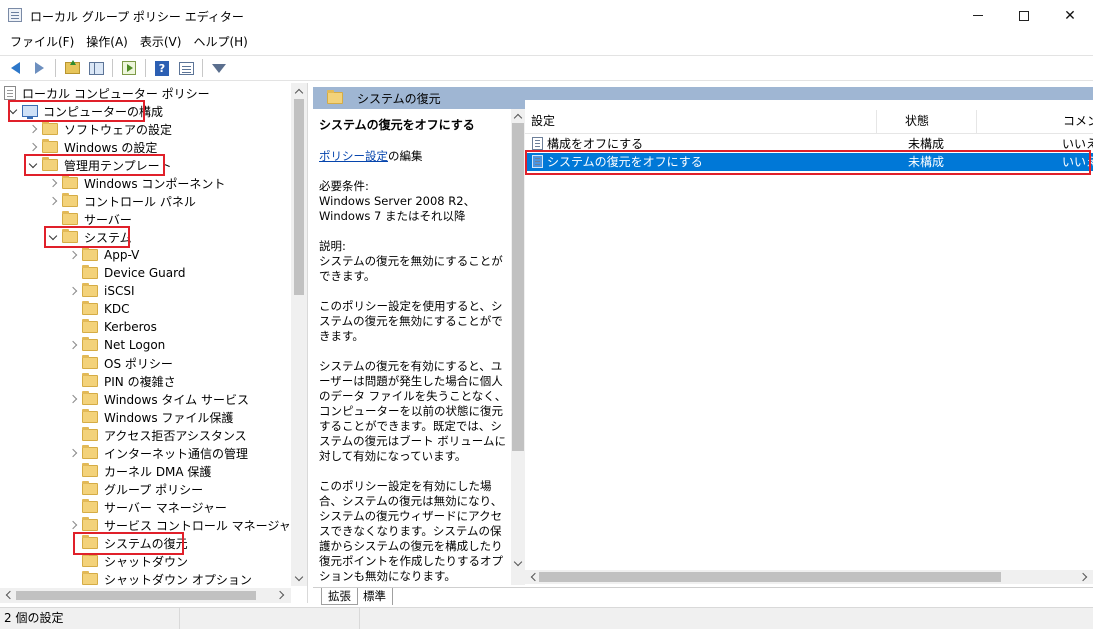 This screenshot has width=1093, height=629. I want to click on tree-item: Windows ファイル保護, so click(157, 417).